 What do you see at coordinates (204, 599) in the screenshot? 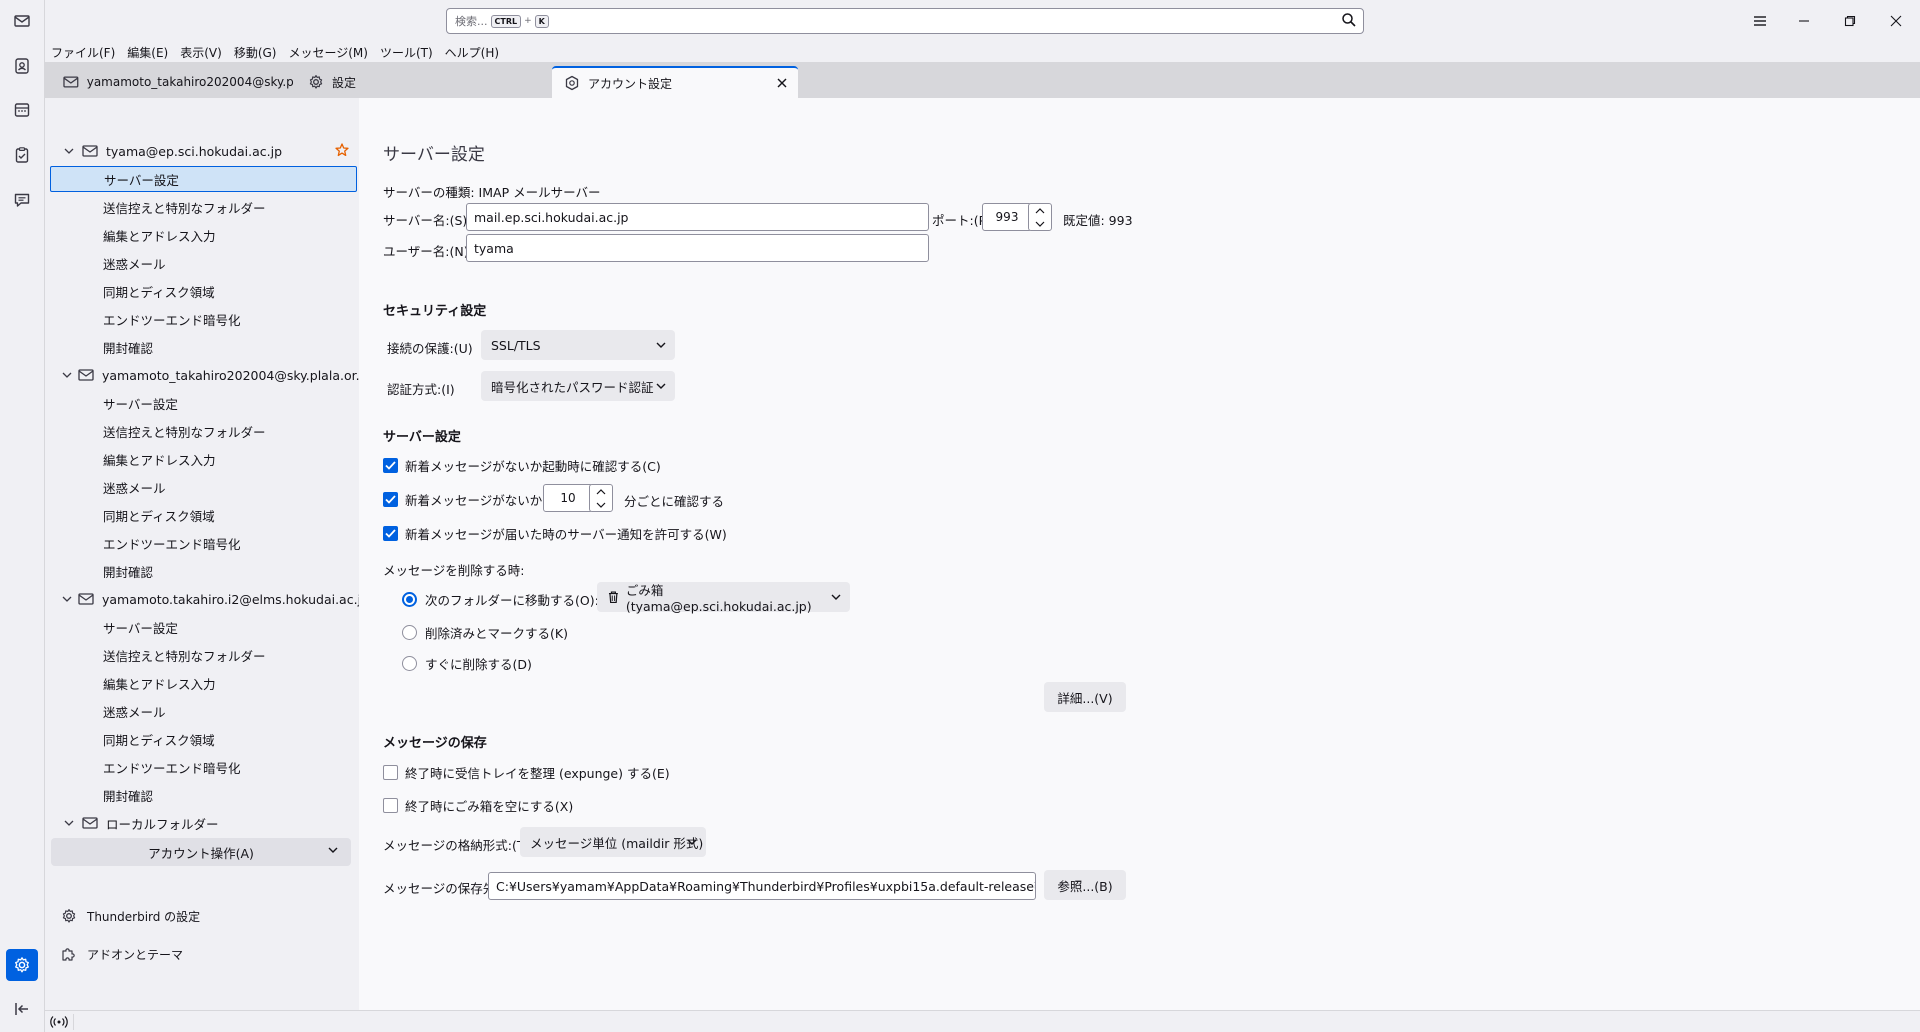
I see `account-row: yamamoto.takahiro.i2@elms.hokudai.ac.jp` at bounding box center [204, 599].